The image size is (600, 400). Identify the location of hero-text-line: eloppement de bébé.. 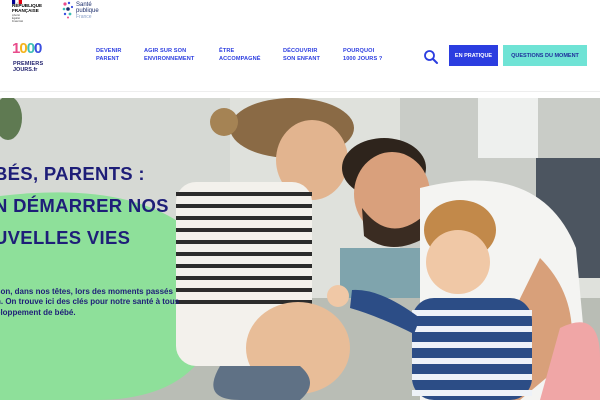
(38, 312).